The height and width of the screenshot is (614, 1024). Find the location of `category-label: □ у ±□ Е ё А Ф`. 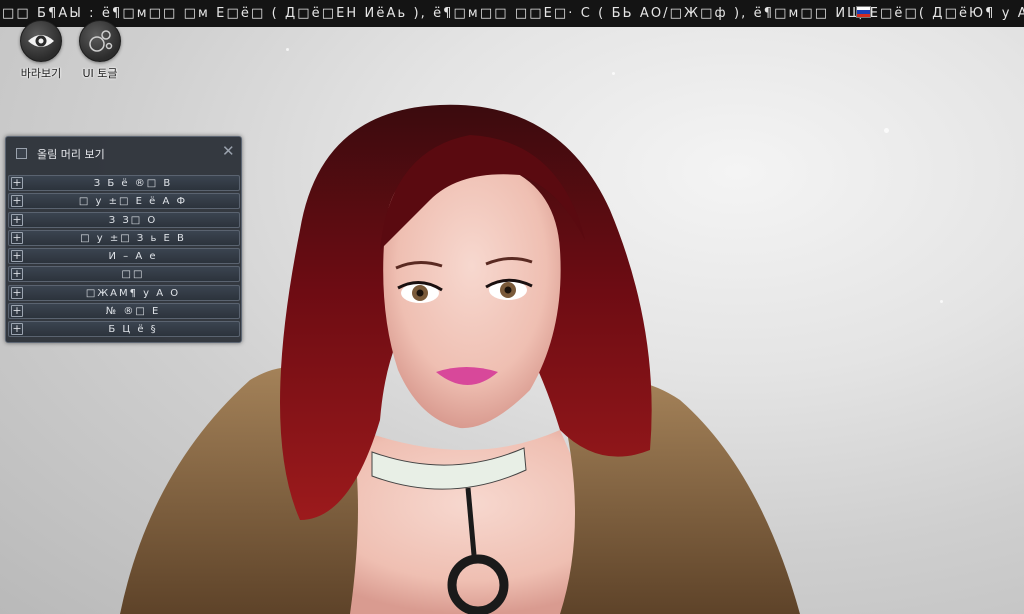

category-label: □ у ±□ Е ё А Ф is located at coordinates (133, 202).